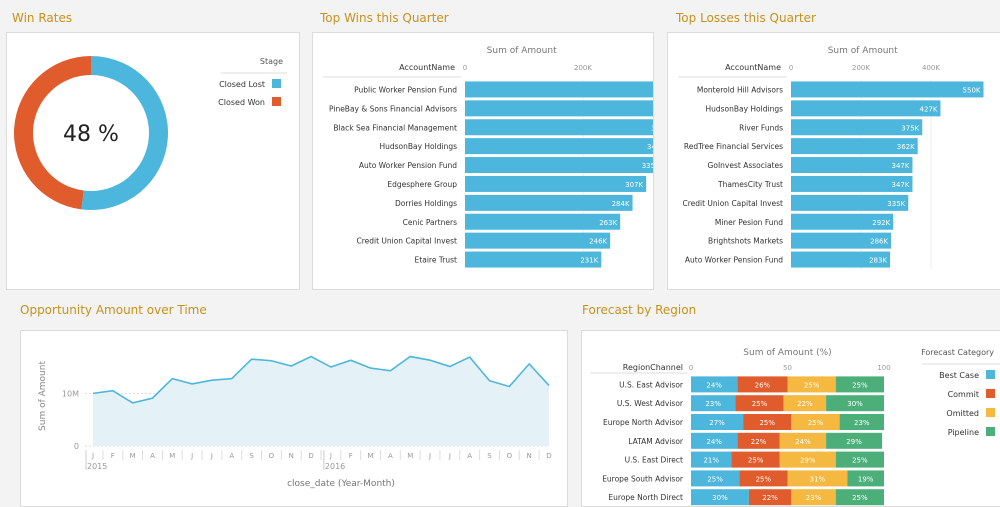  I want to click on win-rates-panel: 48 % Stage Closed Lost Closed Won, so click(153, 161).